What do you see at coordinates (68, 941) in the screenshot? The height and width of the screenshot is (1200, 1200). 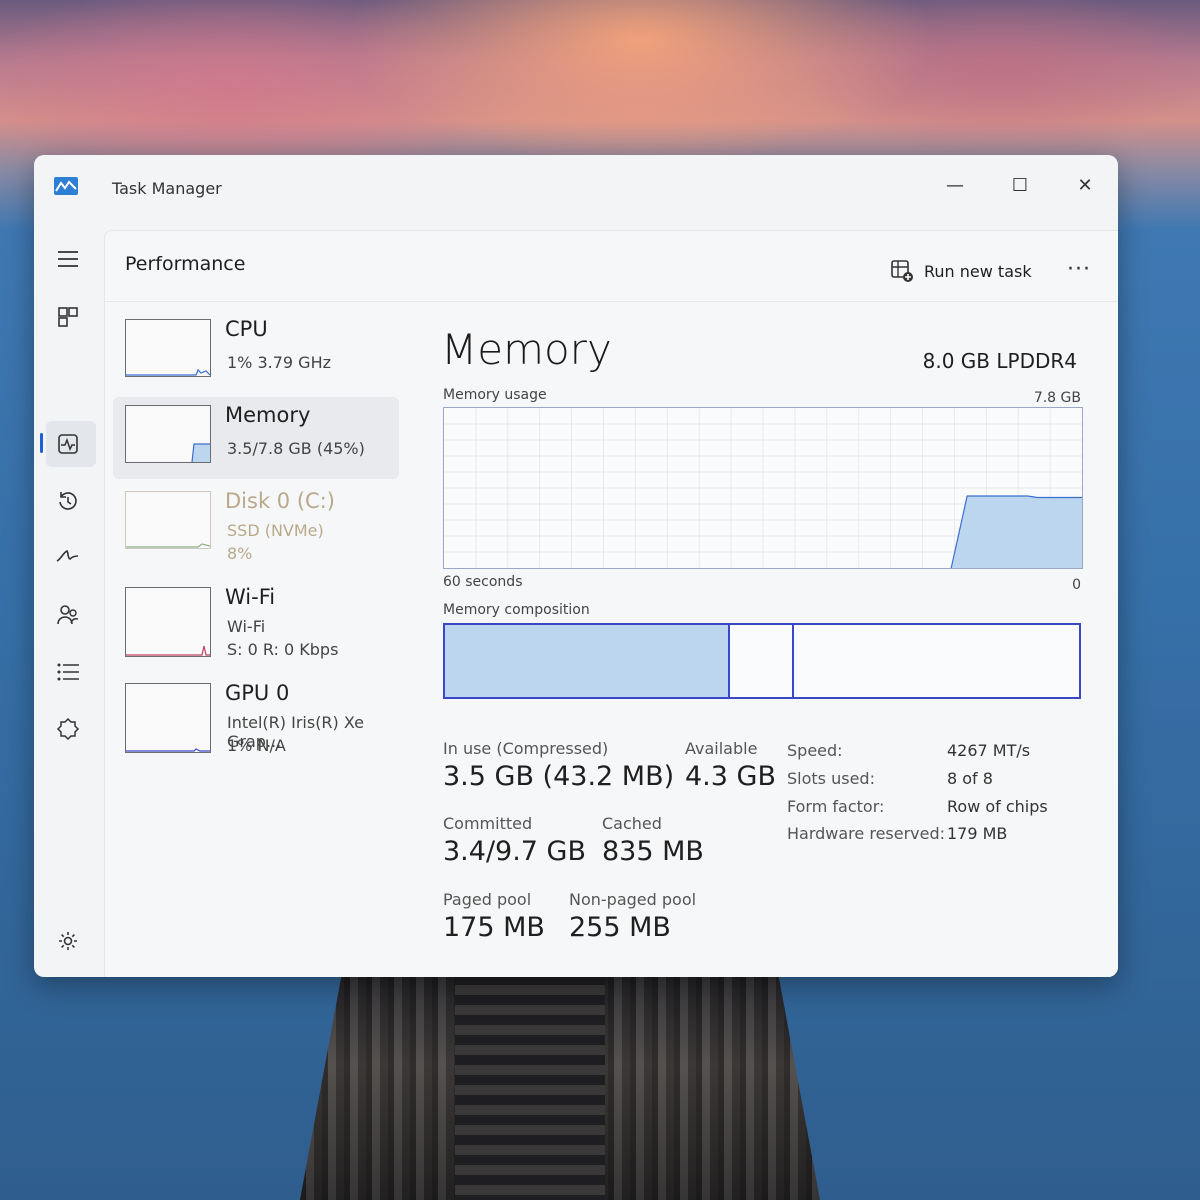 I see `settings-icon` at bounding box center [68, 941].